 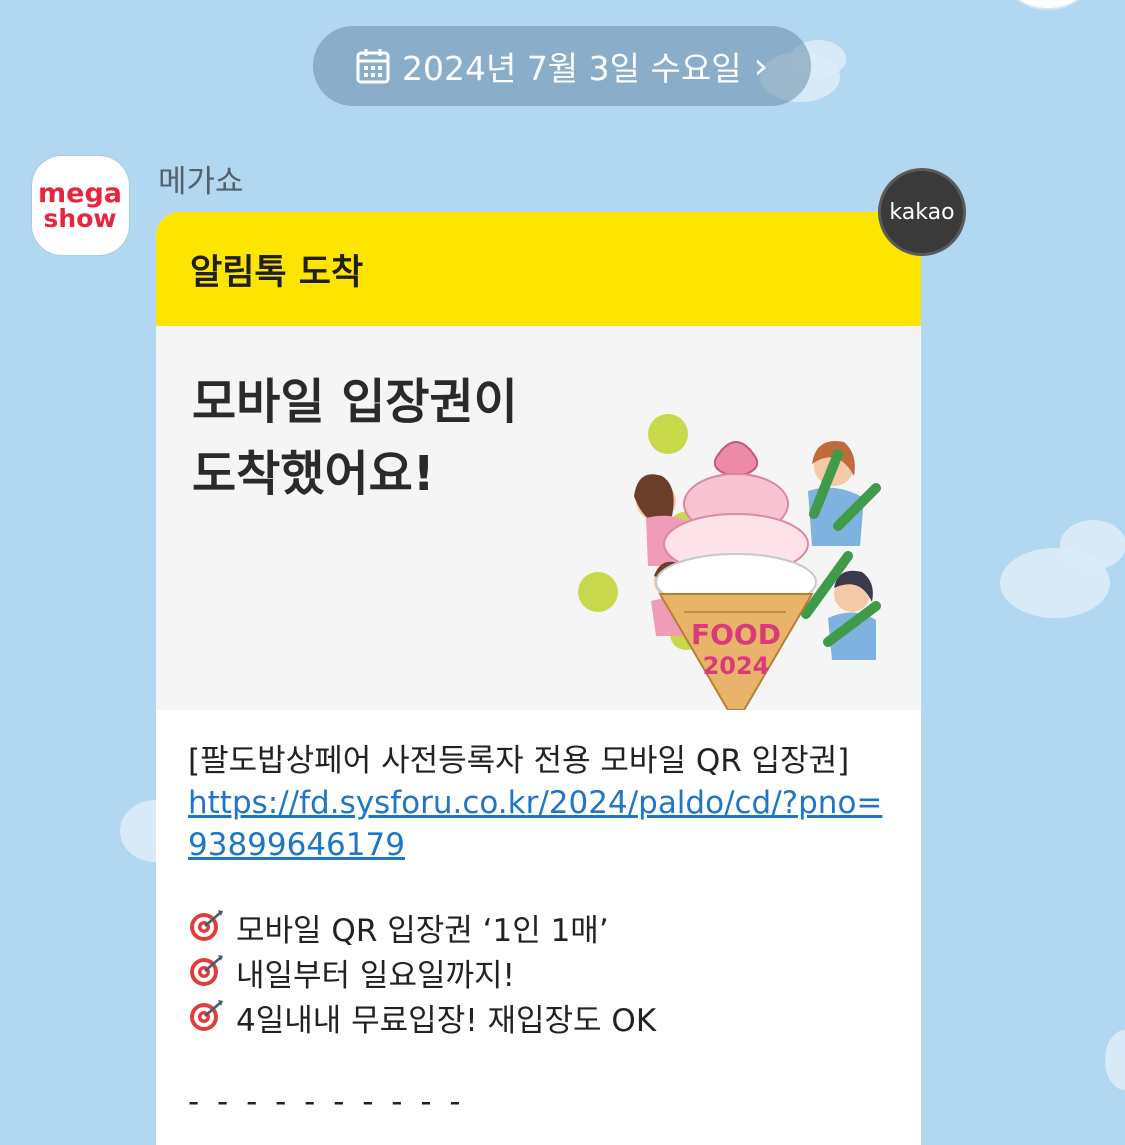 What do you see at coordinates (519, 761) in the screenshot?
I see `intro-text: [팔도밥상페어 사전등록자 전용 모바일 QR 입장권]` at bounding box center [519, 761].